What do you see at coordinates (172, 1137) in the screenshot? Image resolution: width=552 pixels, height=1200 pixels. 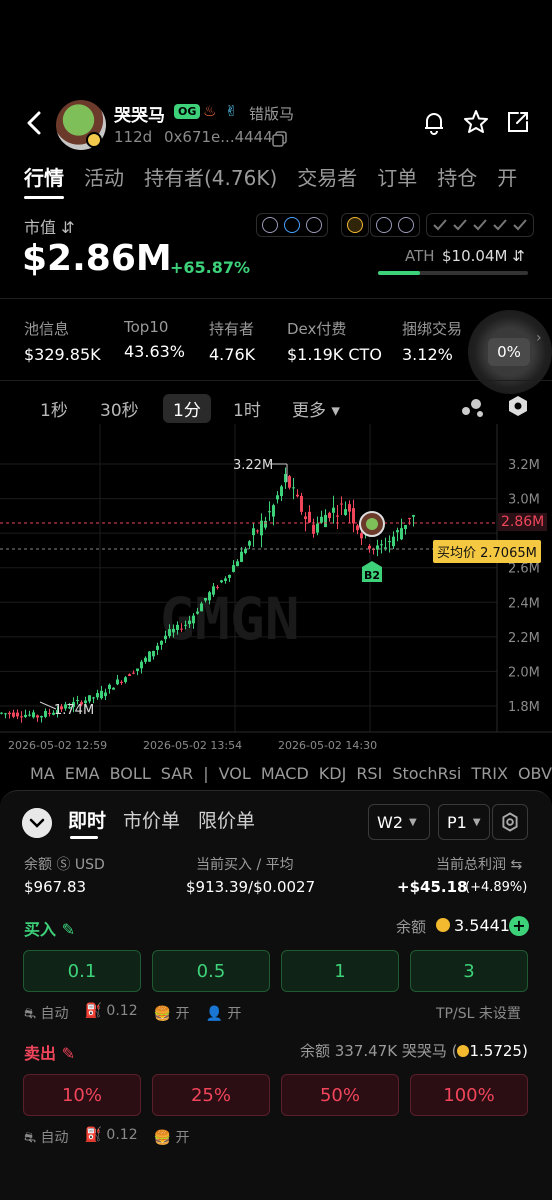 I see `sell-mev-toggle: 🍔 开` at bounding box center [172, 1137].